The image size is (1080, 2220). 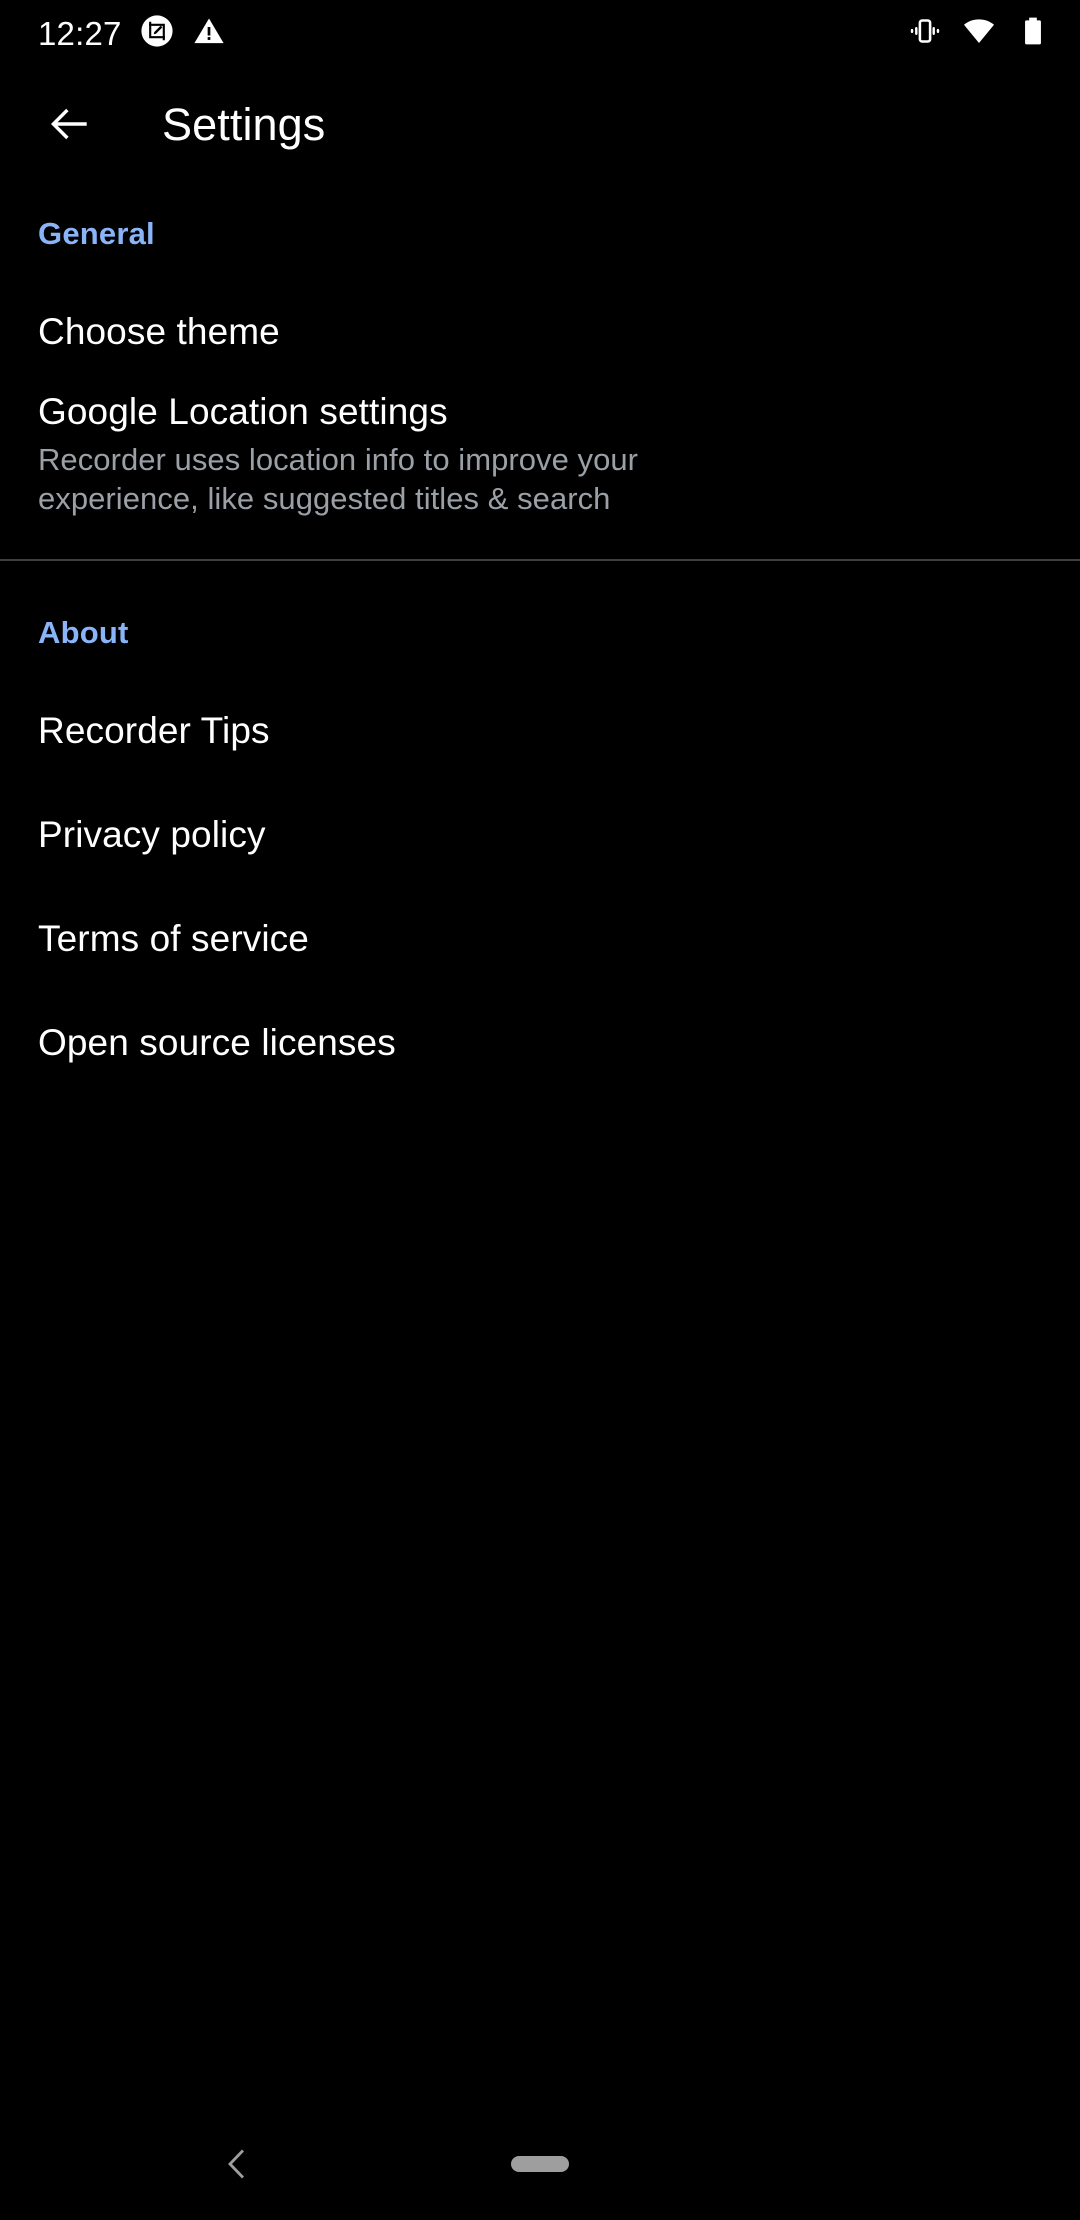 I want to click on list-item-title: Google Location settings, so click(x=243, y=411).